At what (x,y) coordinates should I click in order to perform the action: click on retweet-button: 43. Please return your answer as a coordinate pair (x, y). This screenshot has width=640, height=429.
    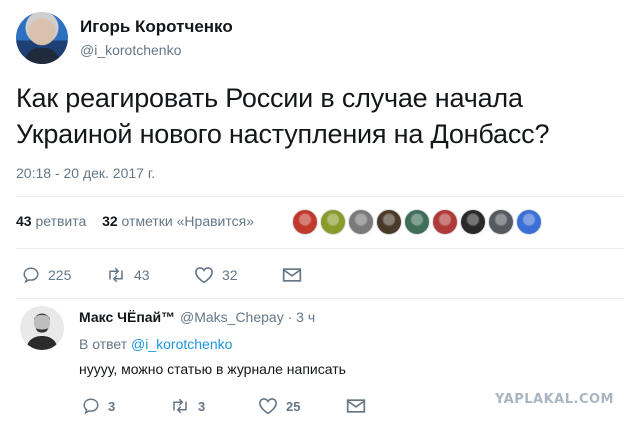
    Looking at the image, I should click on (150, 275).